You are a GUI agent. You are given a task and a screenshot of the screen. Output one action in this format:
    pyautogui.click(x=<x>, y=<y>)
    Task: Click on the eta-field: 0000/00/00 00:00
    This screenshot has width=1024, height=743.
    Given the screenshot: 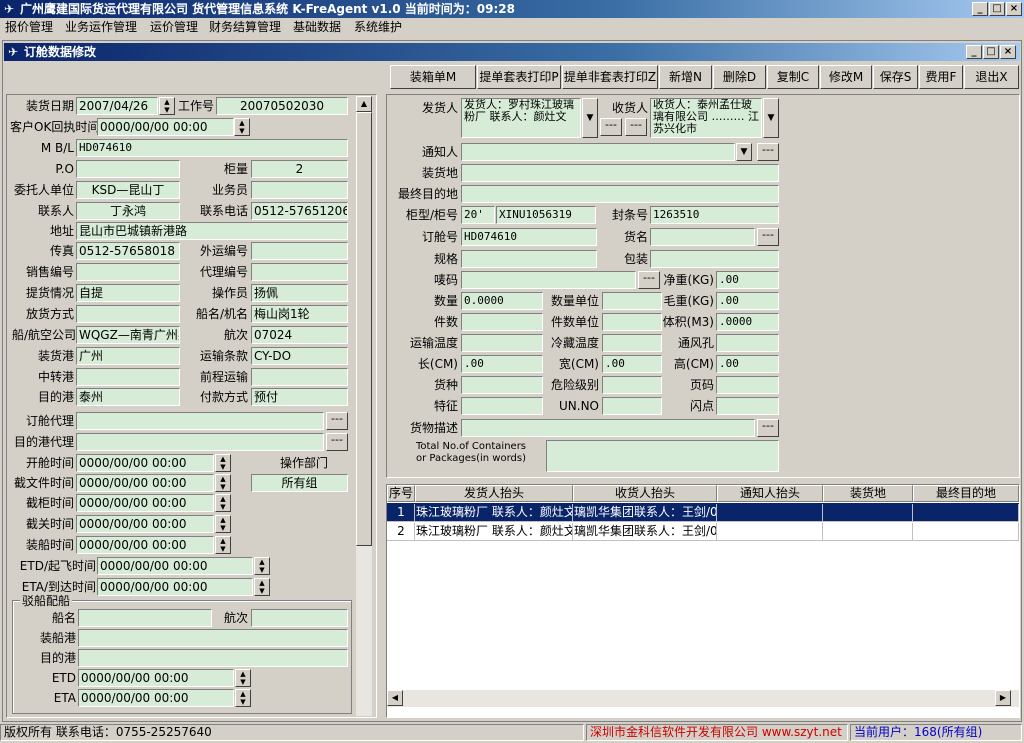 What is the action you would take?
    pyautogui.click(x=175, y=587)
    